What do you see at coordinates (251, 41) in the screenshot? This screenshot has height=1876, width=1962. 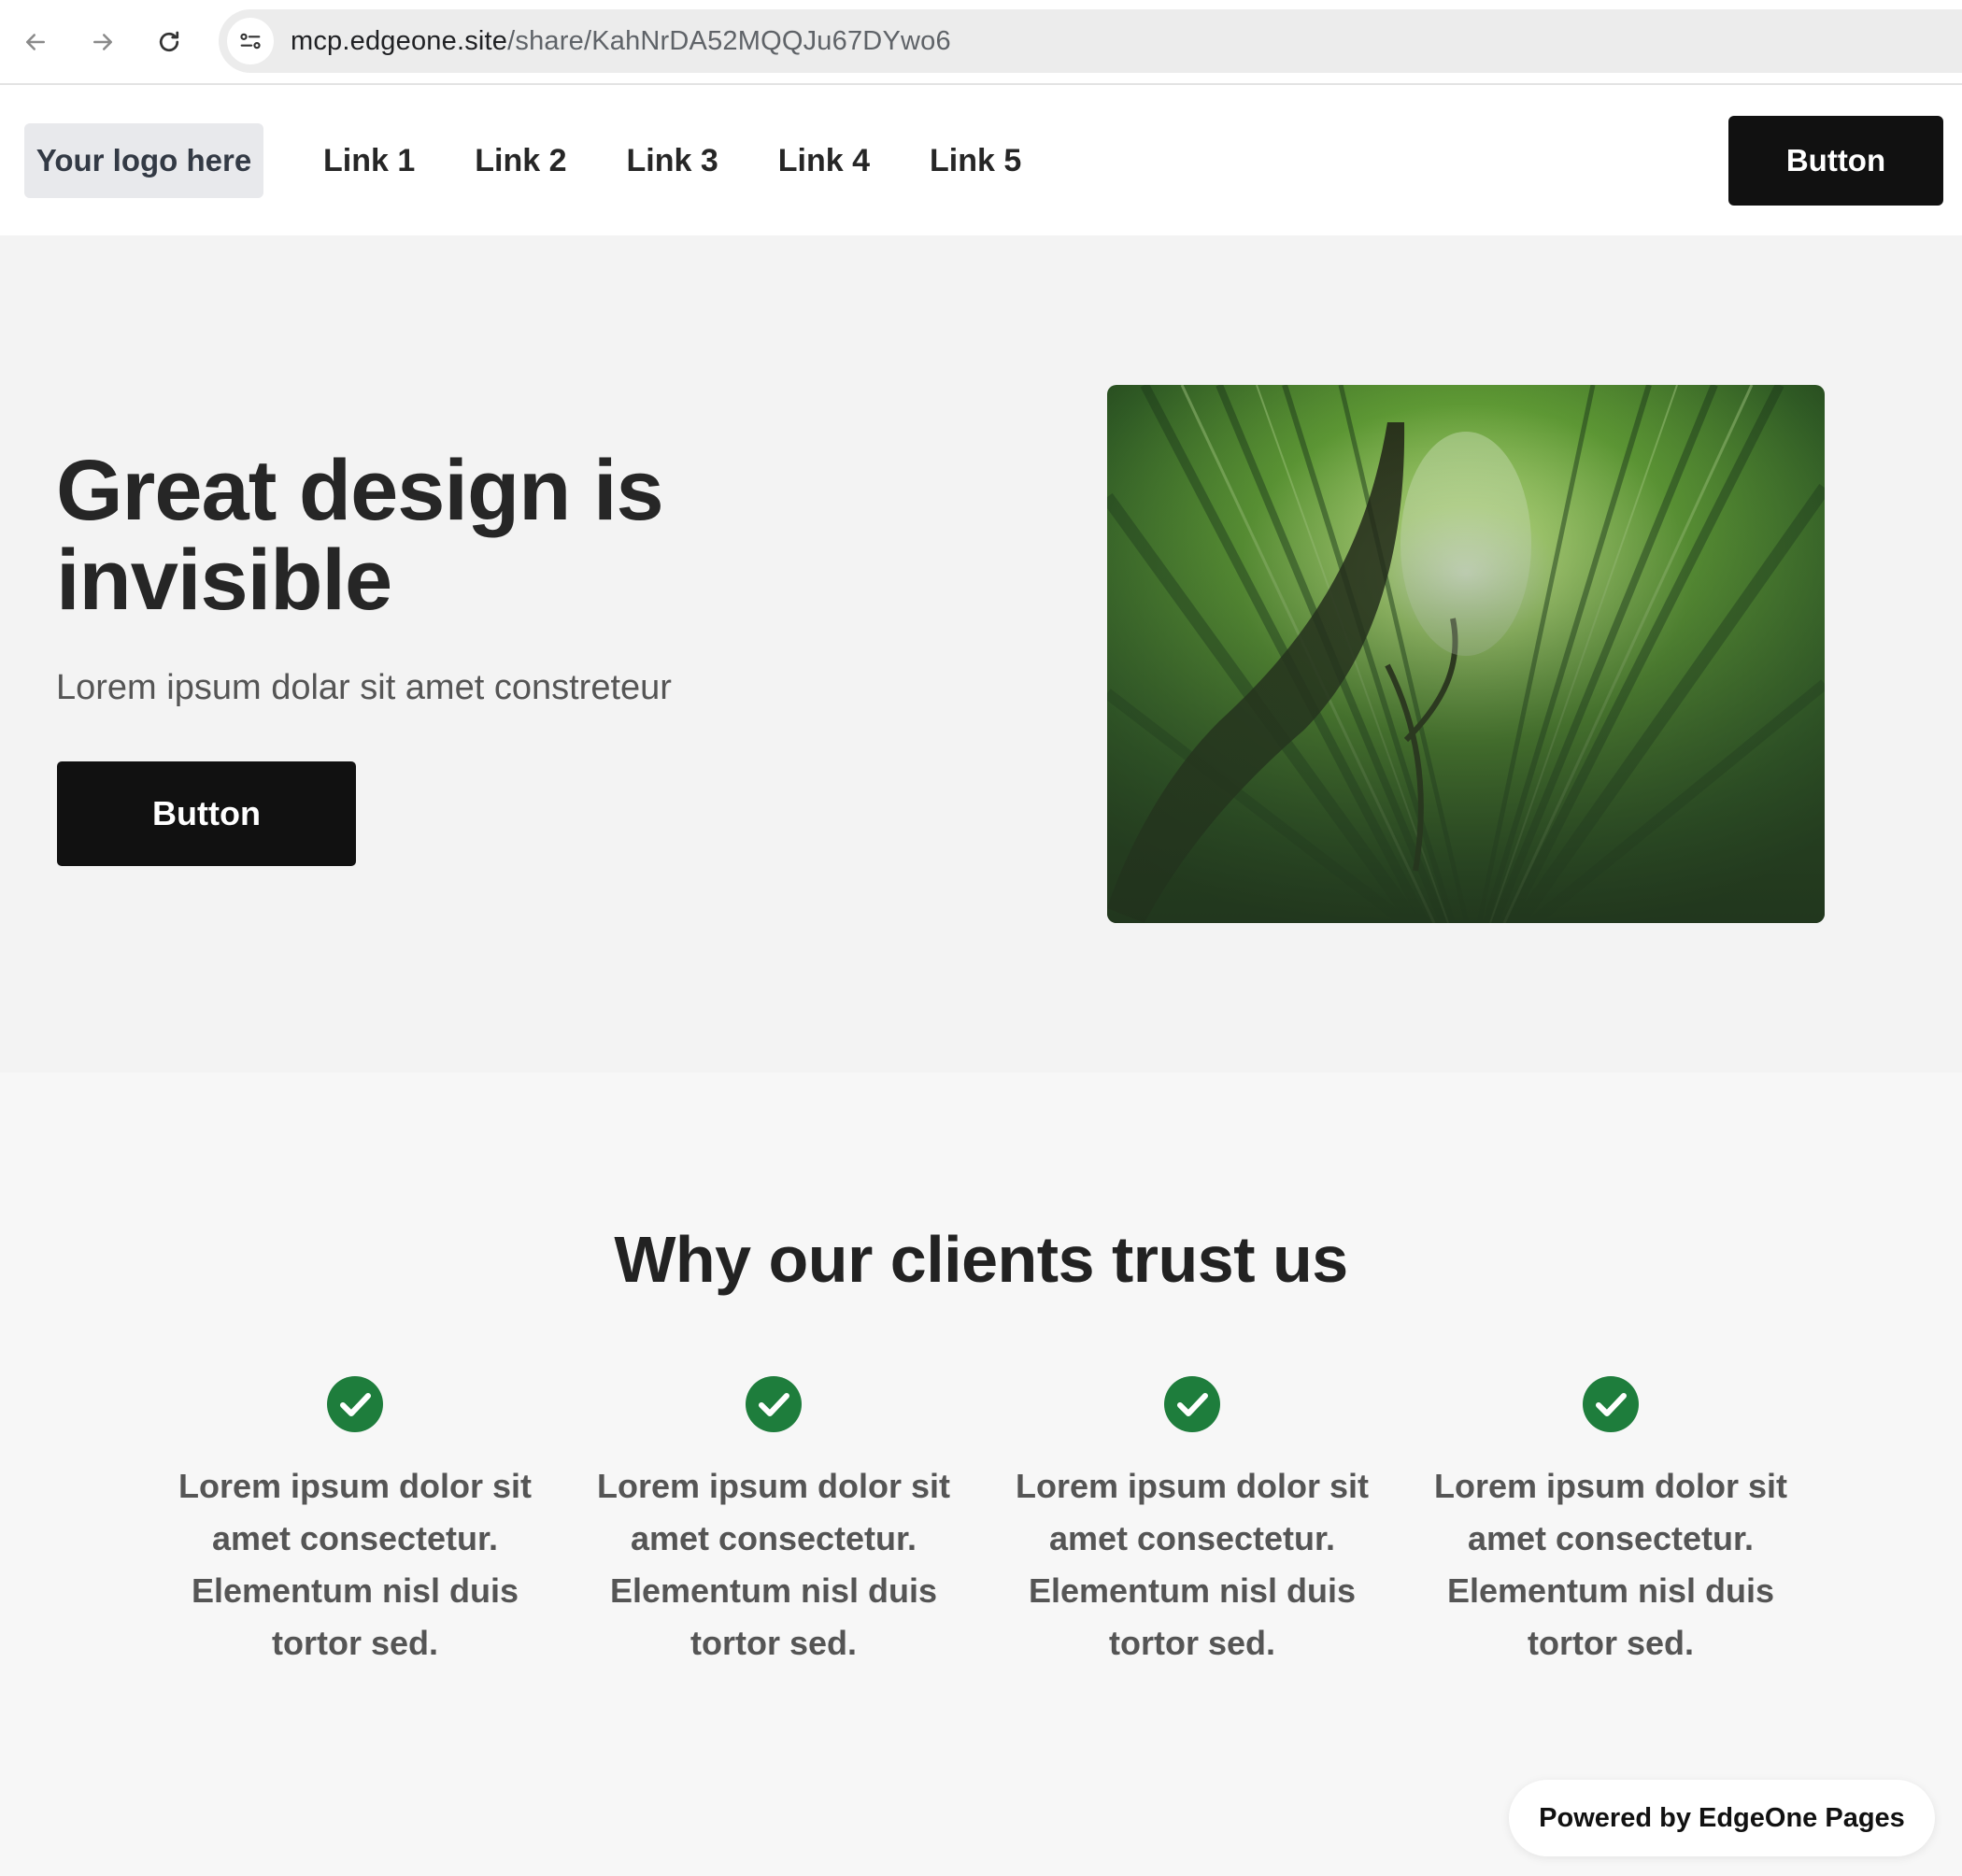 I see `site-settings-icon` at bounding box center [251, 41].